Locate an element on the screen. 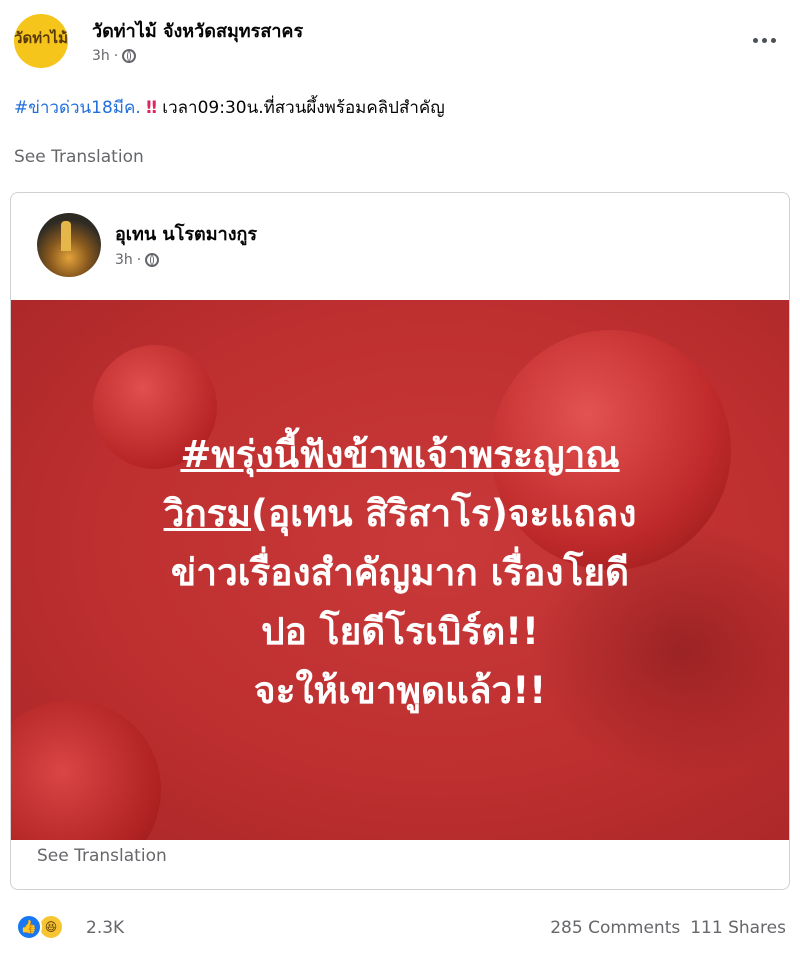  shared-author-name: อุเทน นโรตมางกูร is located at coordinates (186, 233).